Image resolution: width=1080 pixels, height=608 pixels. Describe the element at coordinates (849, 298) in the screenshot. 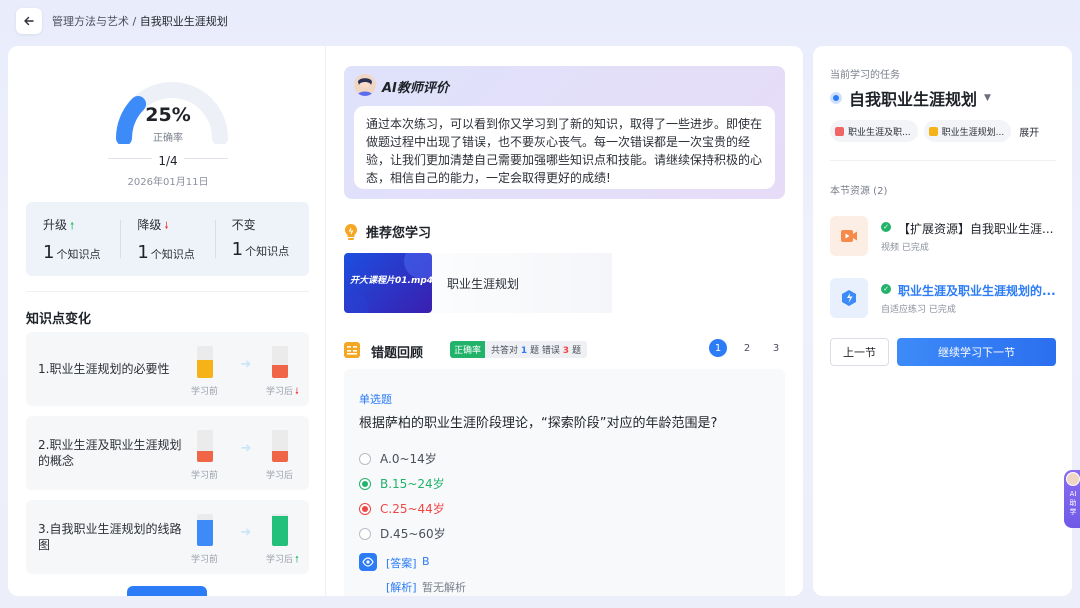

I see `practice-icon` at that location.